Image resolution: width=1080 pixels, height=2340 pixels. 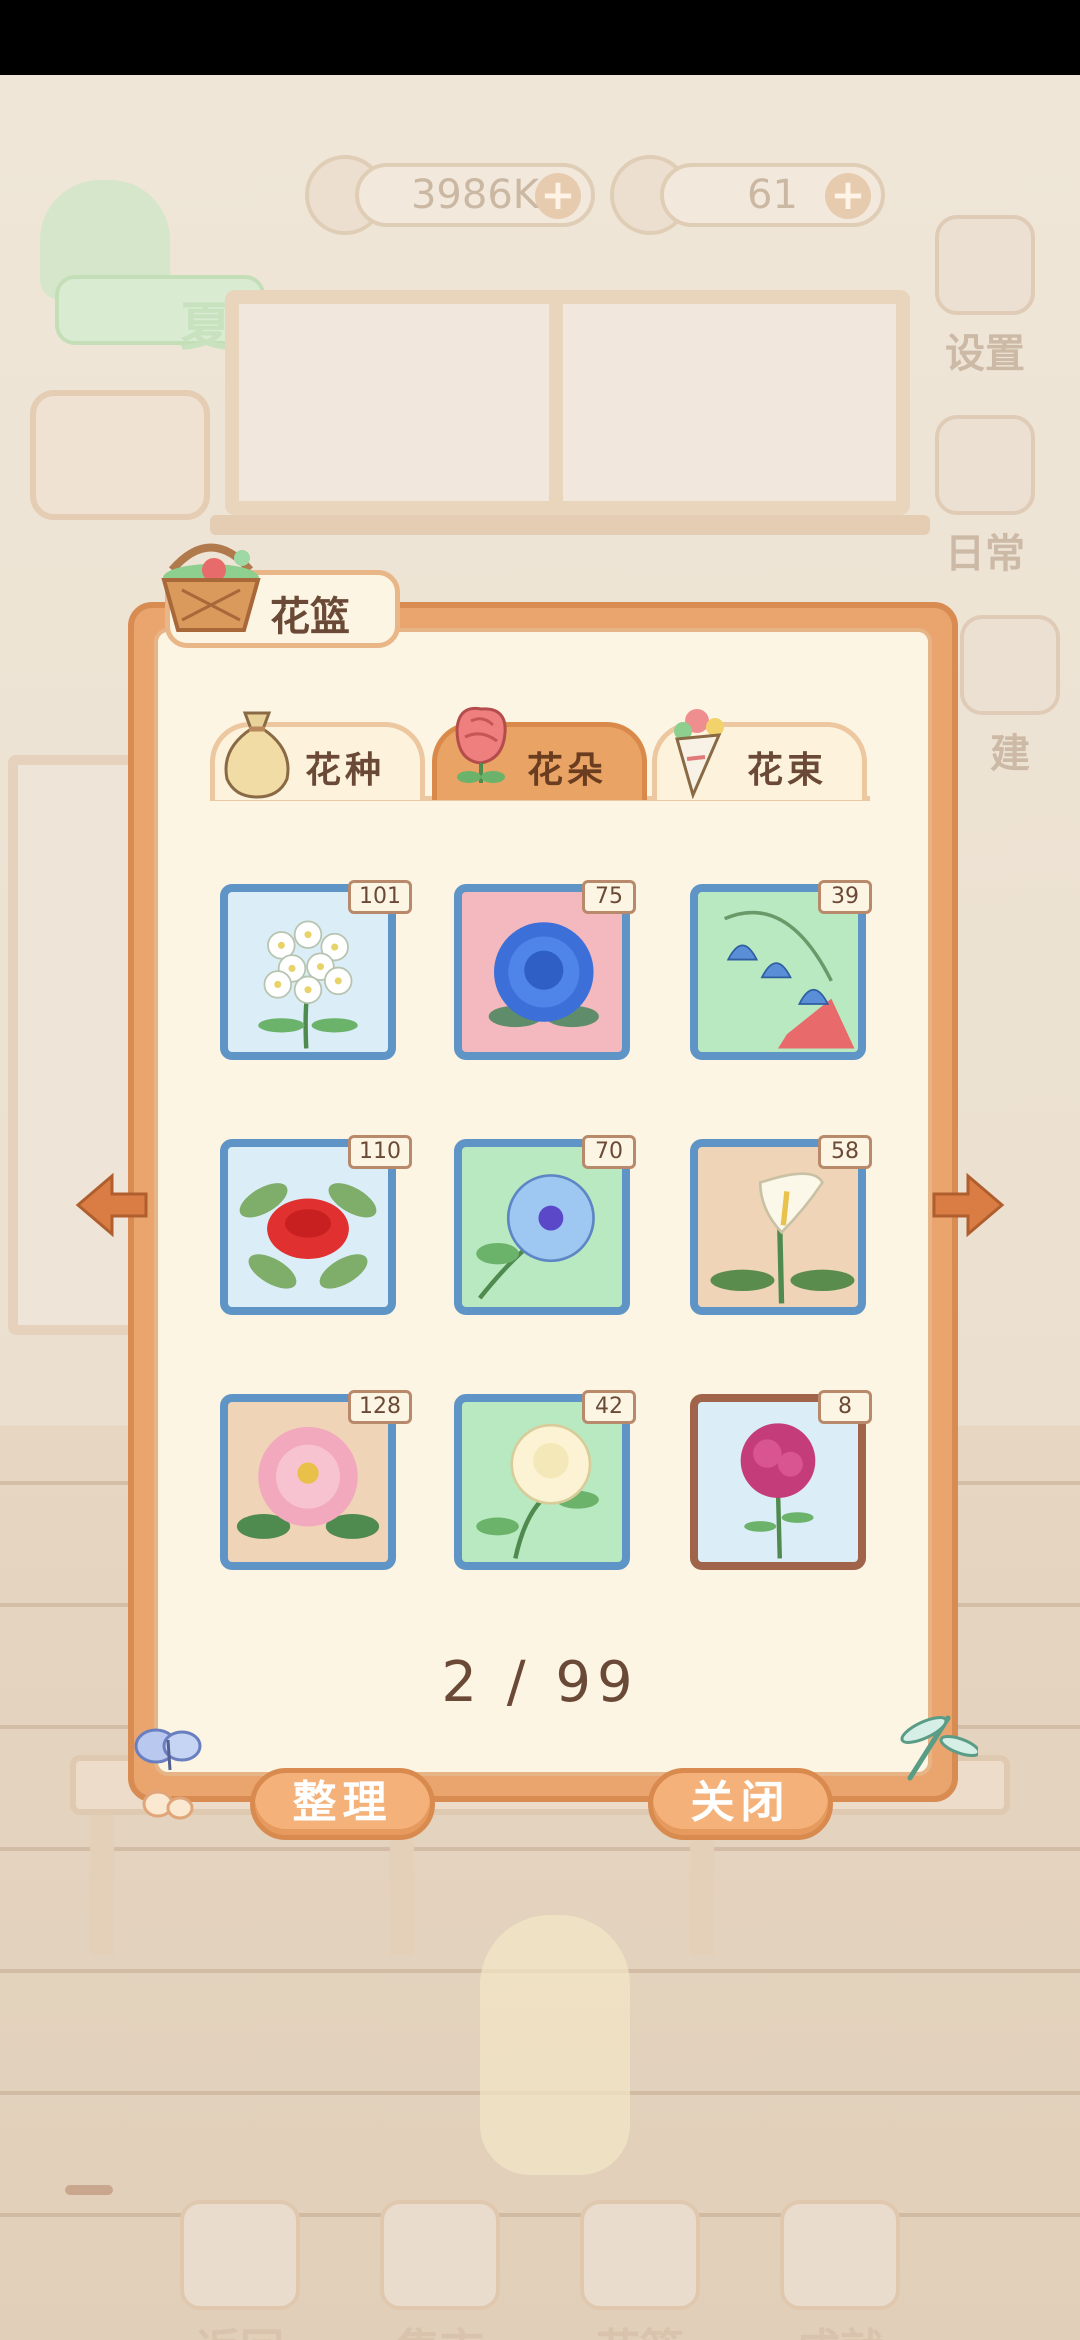 What do you see at coordinates (567, 770) in the screenshot?
I see `tab-flowers-label: 花朵` at bounding box center [567, 770].